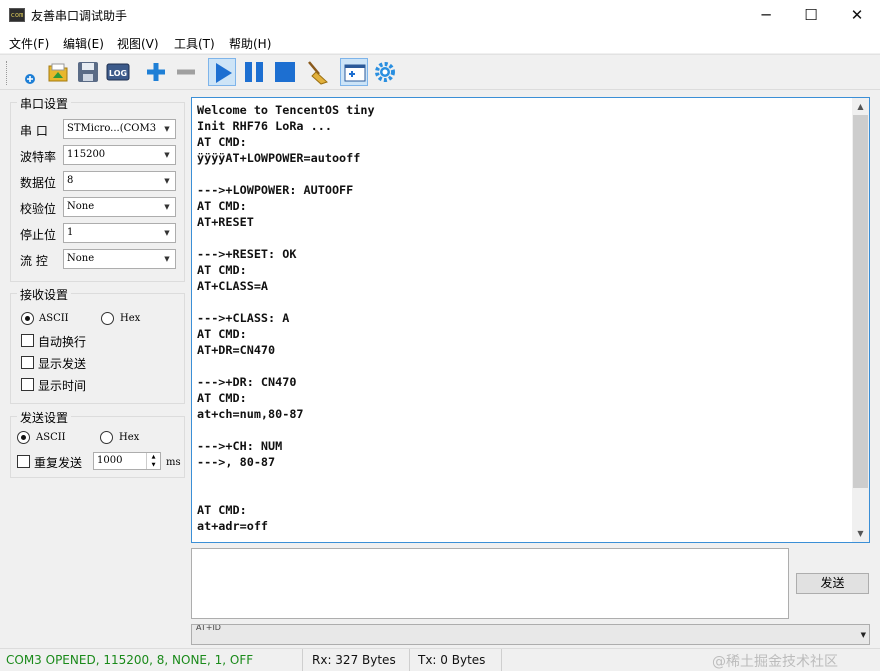  I want to click on receive-line: Welcome to TencentOS tiny, so click(286, 110).